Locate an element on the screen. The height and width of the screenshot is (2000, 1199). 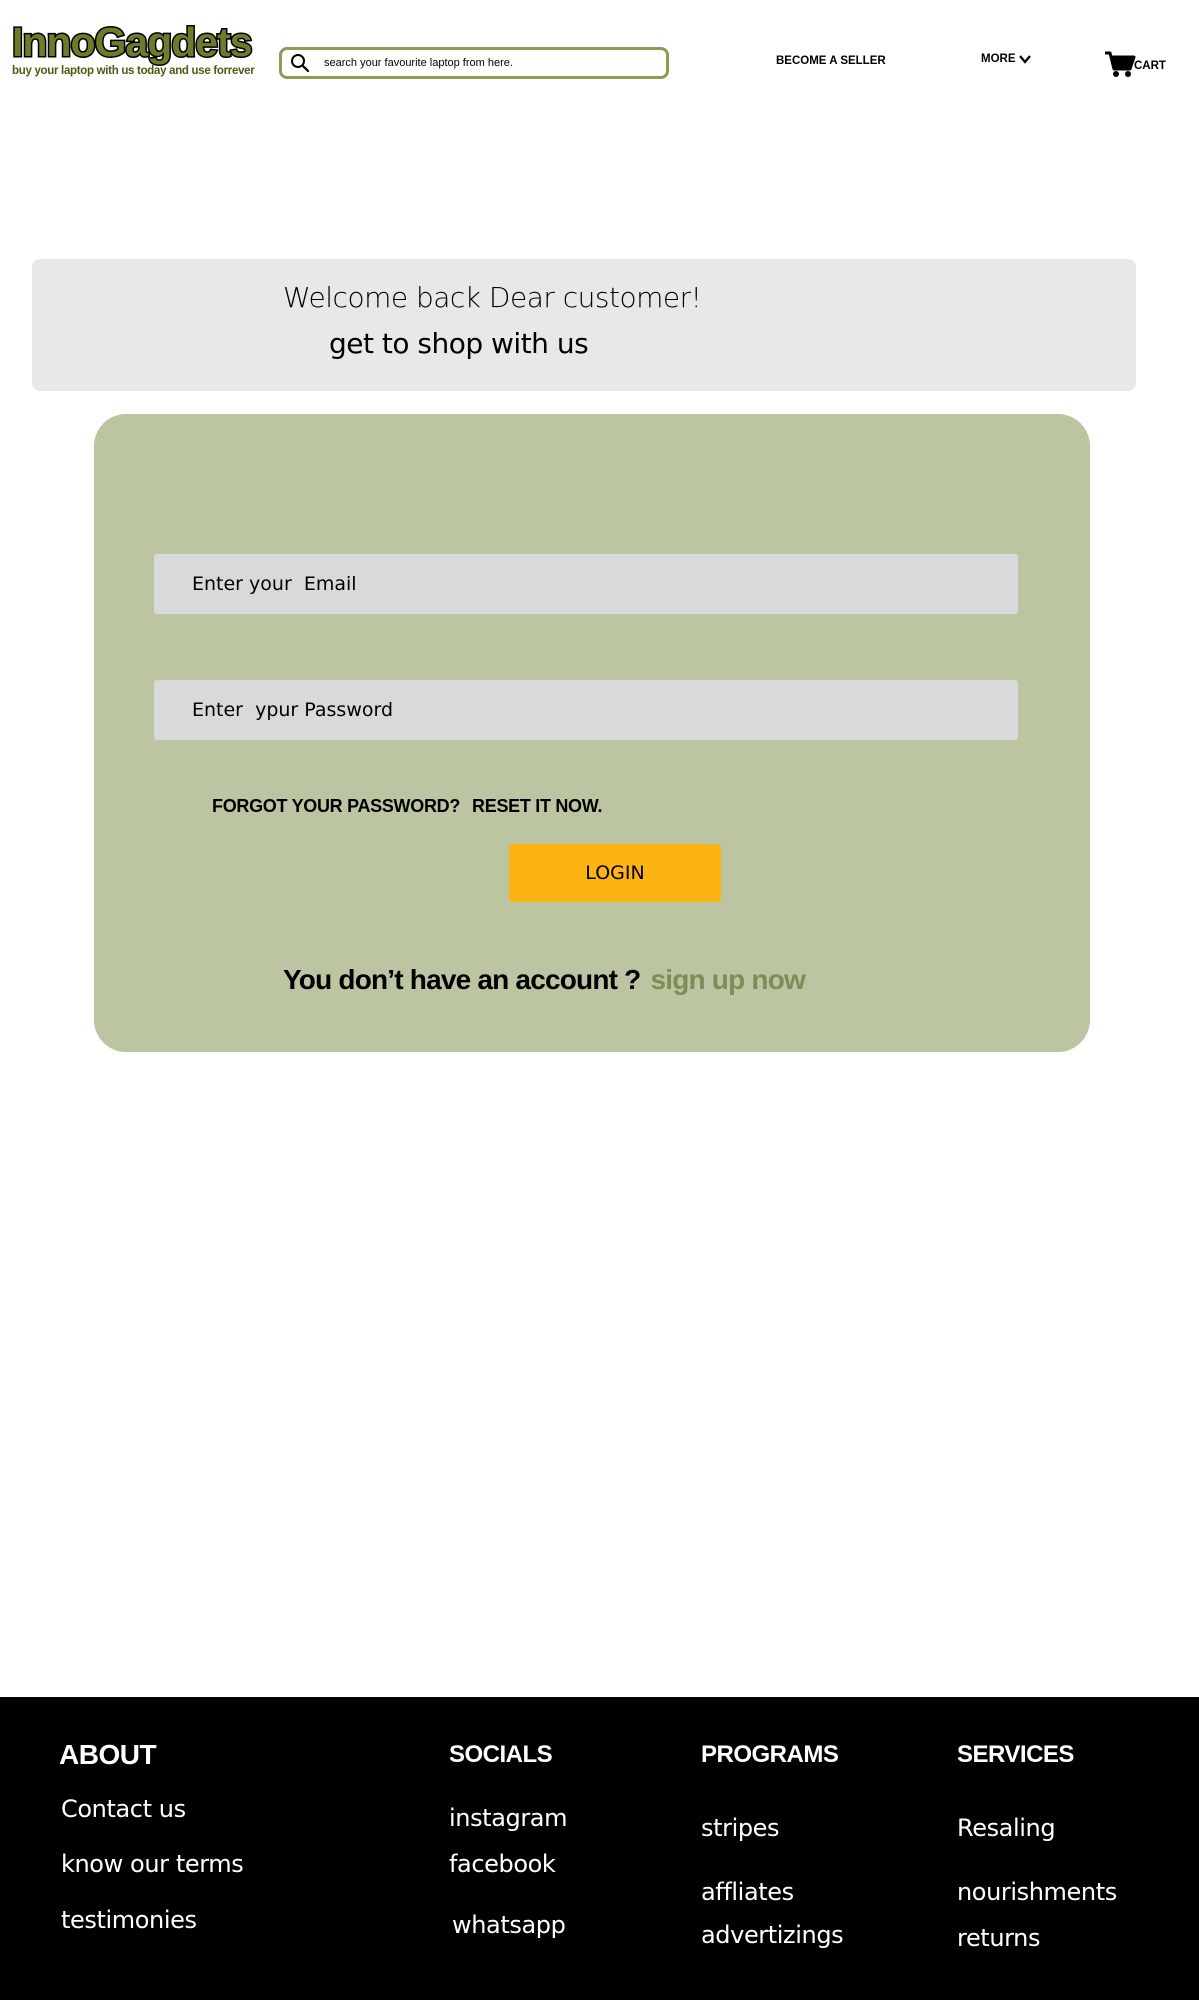
logo-title: InnoGagdets is located at coordinates (133, 42).